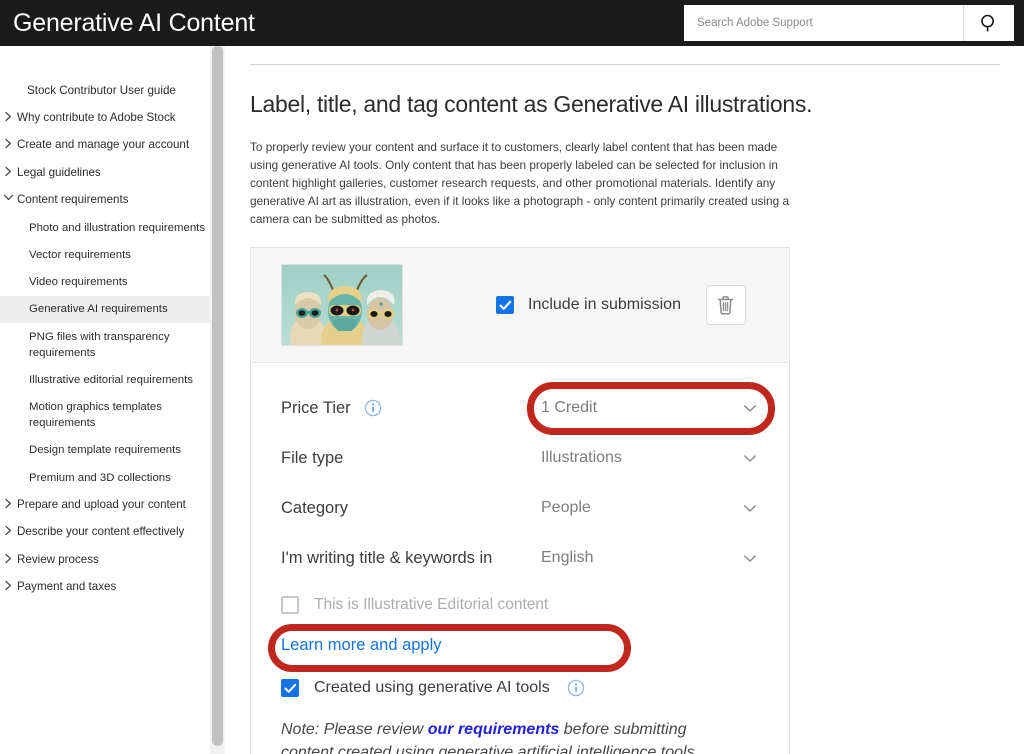 The image size is (1024, 754). I want to click on sidebar-item-prepare-and-upload-your-content: Prepare and upload your content, so click(107, 504).